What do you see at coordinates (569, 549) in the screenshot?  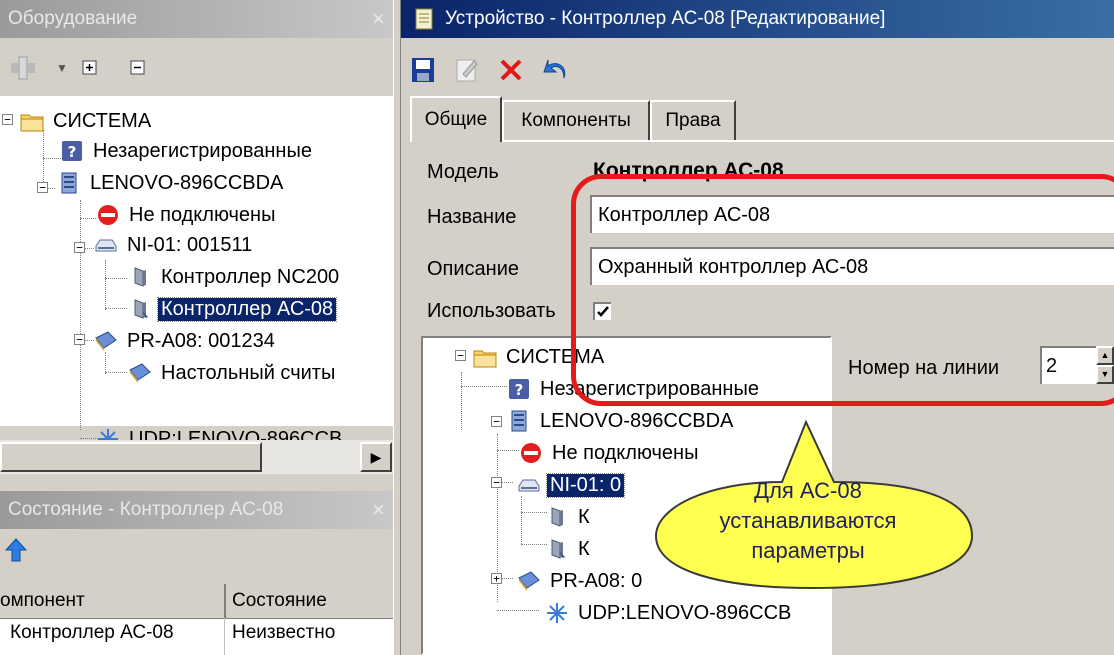 I see `line-tree-item-controller-2: К` at bounding box center [569, 549].